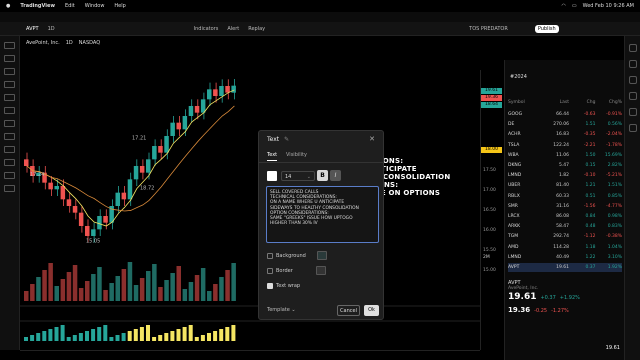 The height and width of the screenshot is (360, 640). Describe the element at coordinates (396, 169) in the screenshot. I see `note-line: NTICIPATE` at that location.